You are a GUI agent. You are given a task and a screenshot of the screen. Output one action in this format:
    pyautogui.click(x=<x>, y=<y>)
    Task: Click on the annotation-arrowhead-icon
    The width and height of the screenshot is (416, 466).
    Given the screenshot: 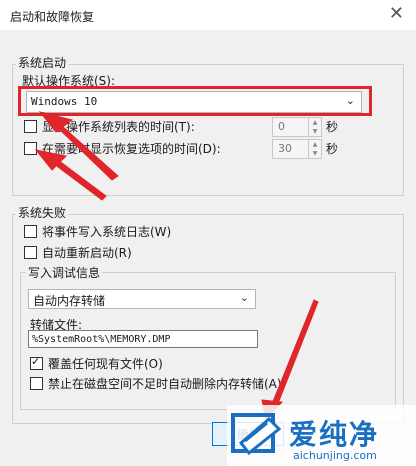 What is the action you would take?
    pyautogui.click(x=56, y=122)
    